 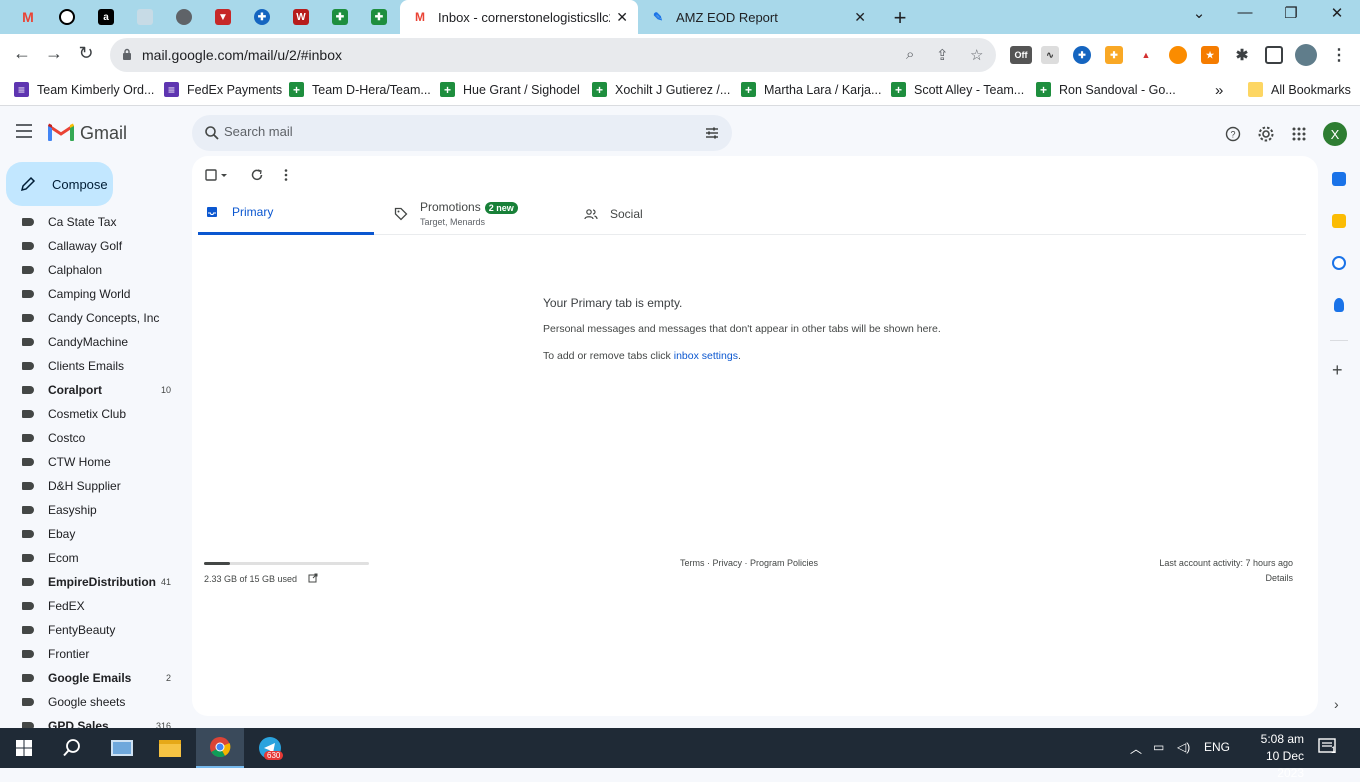 I want to click on label-item: CTW Home, so click(x=95, y=462).